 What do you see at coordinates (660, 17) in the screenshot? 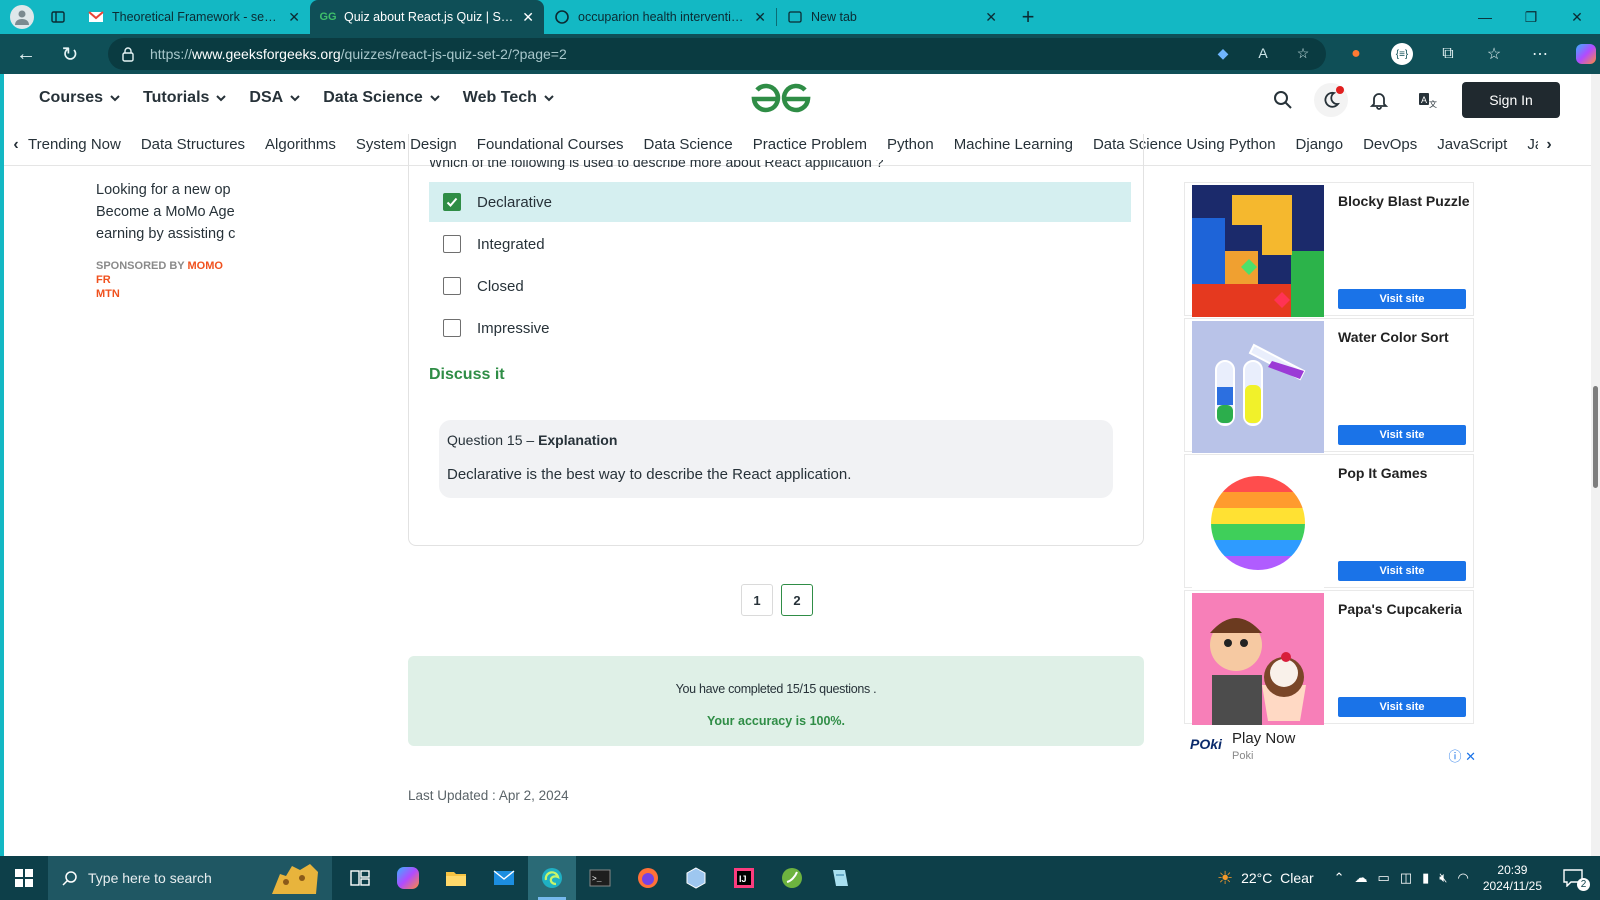
I see `tab-occupation-health: occuparion health intervention cl ✕` at bounding box center [660, 17].